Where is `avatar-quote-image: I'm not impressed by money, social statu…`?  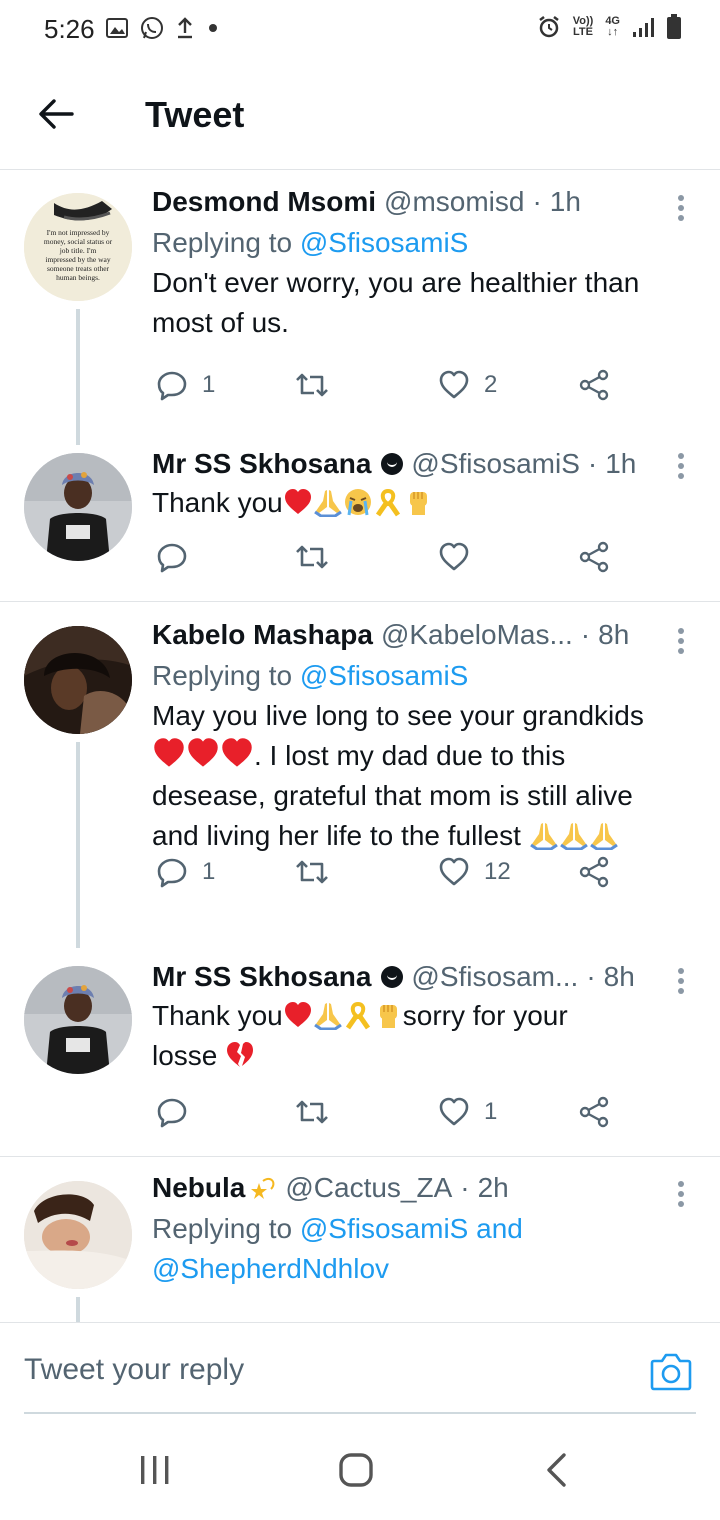
avatar-quote-image: I'm not impressed by money, social statu… is located at coordinates (78, 247).